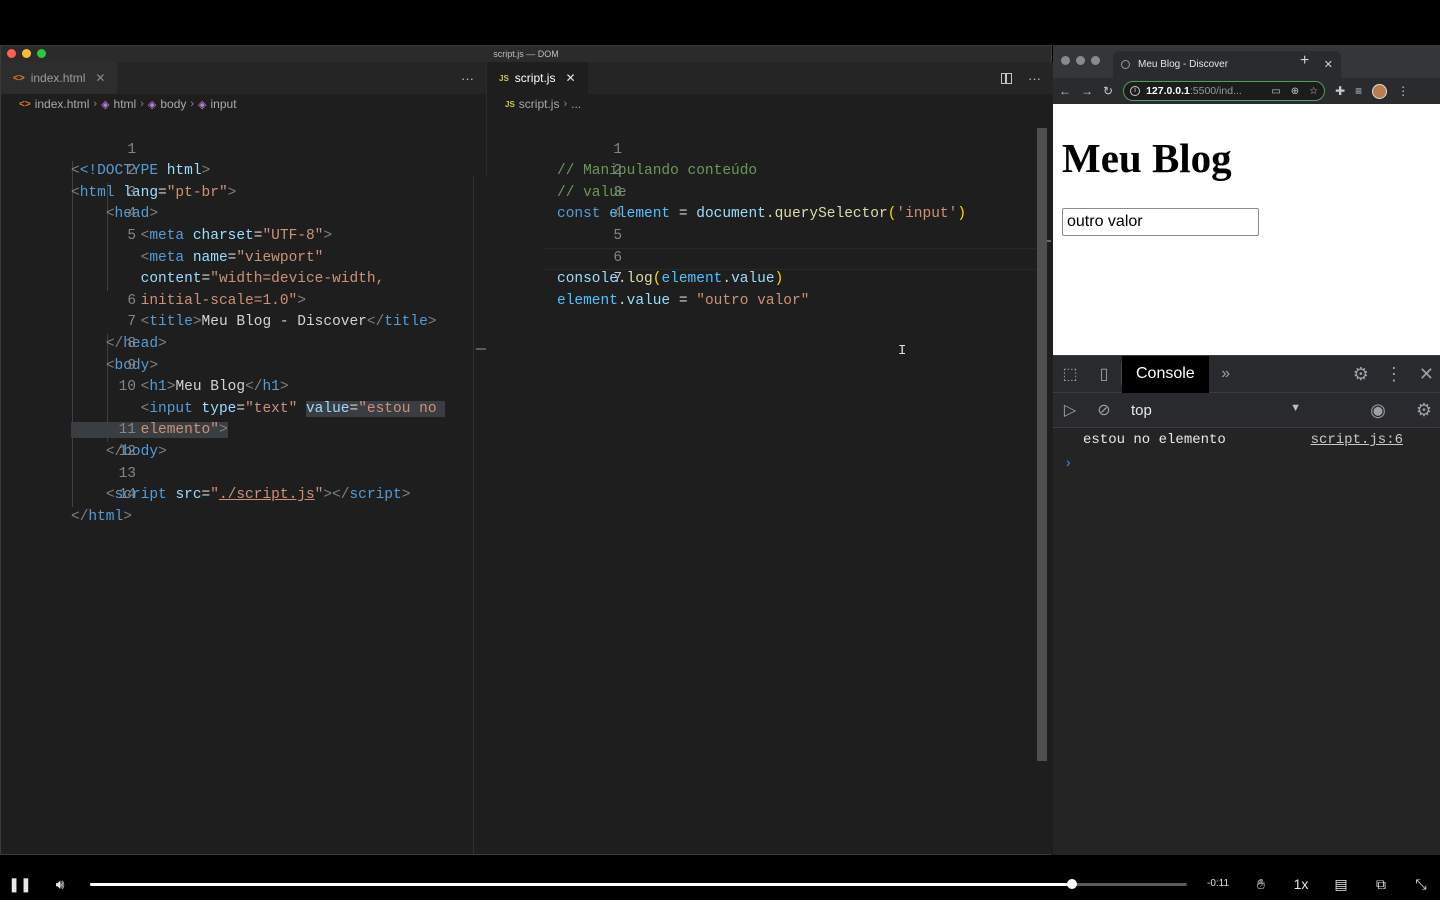  What do you see at coordinates (1087, 91) in the screenshot?
I see `forward-icon: →` at bounding box center [1087, 91].